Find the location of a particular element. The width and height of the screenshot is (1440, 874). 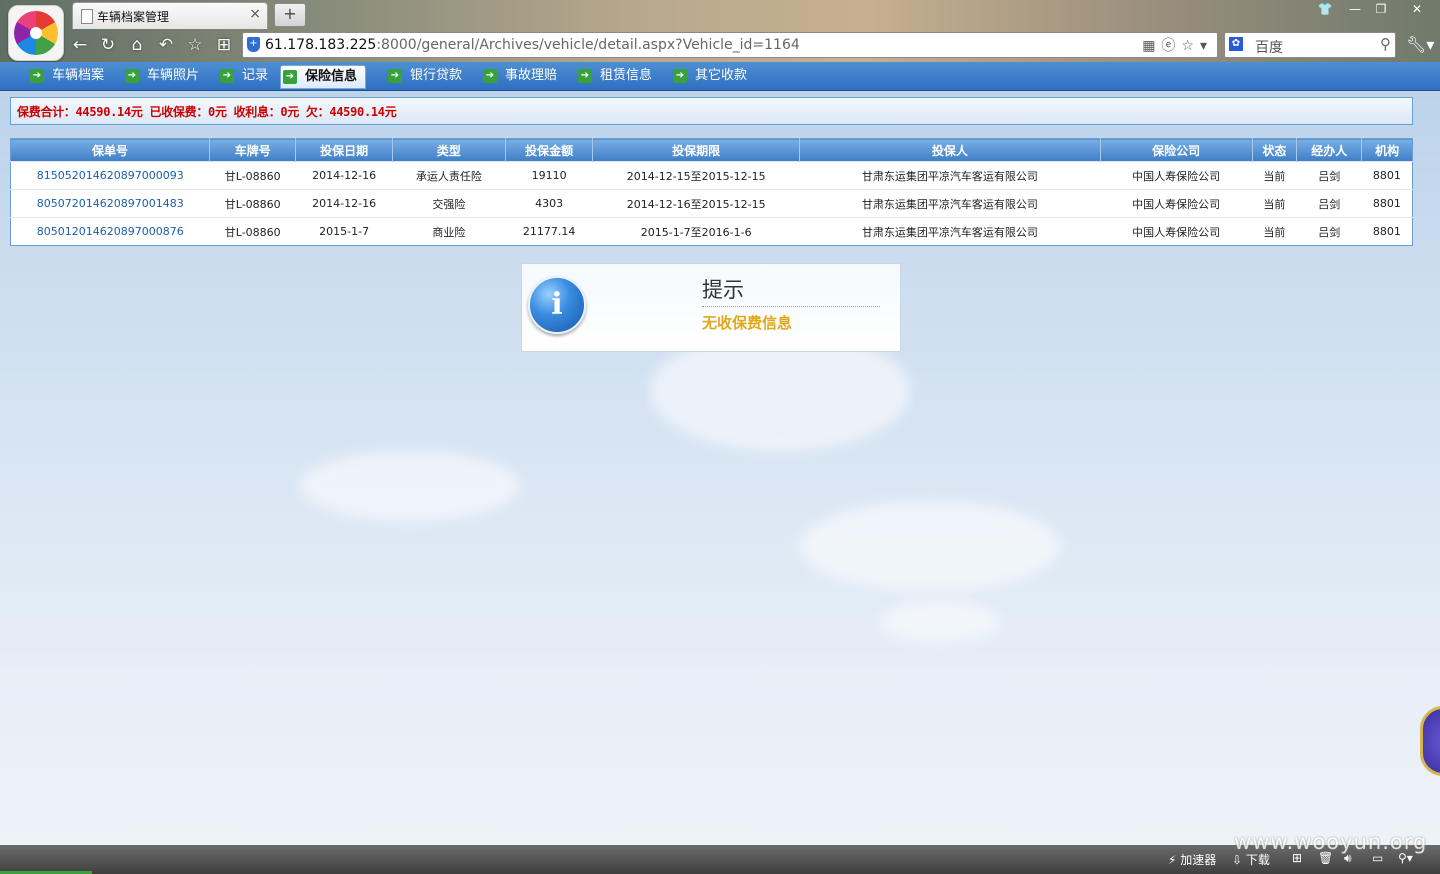

security-shield-icon: + is located at coordinates (253, 44).